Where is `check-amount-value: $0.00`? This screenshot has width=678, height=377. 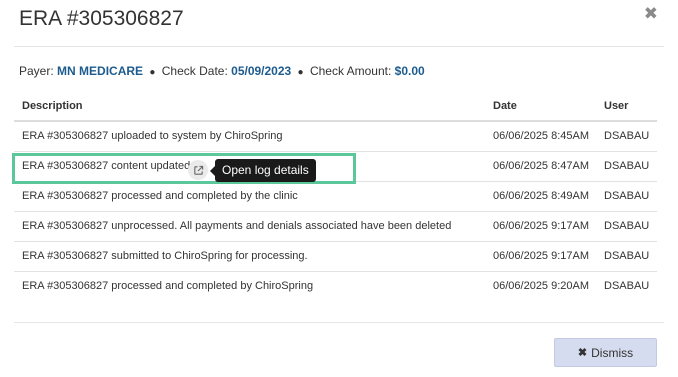 check-amount-value: $0.00 is located at coordinates (409, 71).